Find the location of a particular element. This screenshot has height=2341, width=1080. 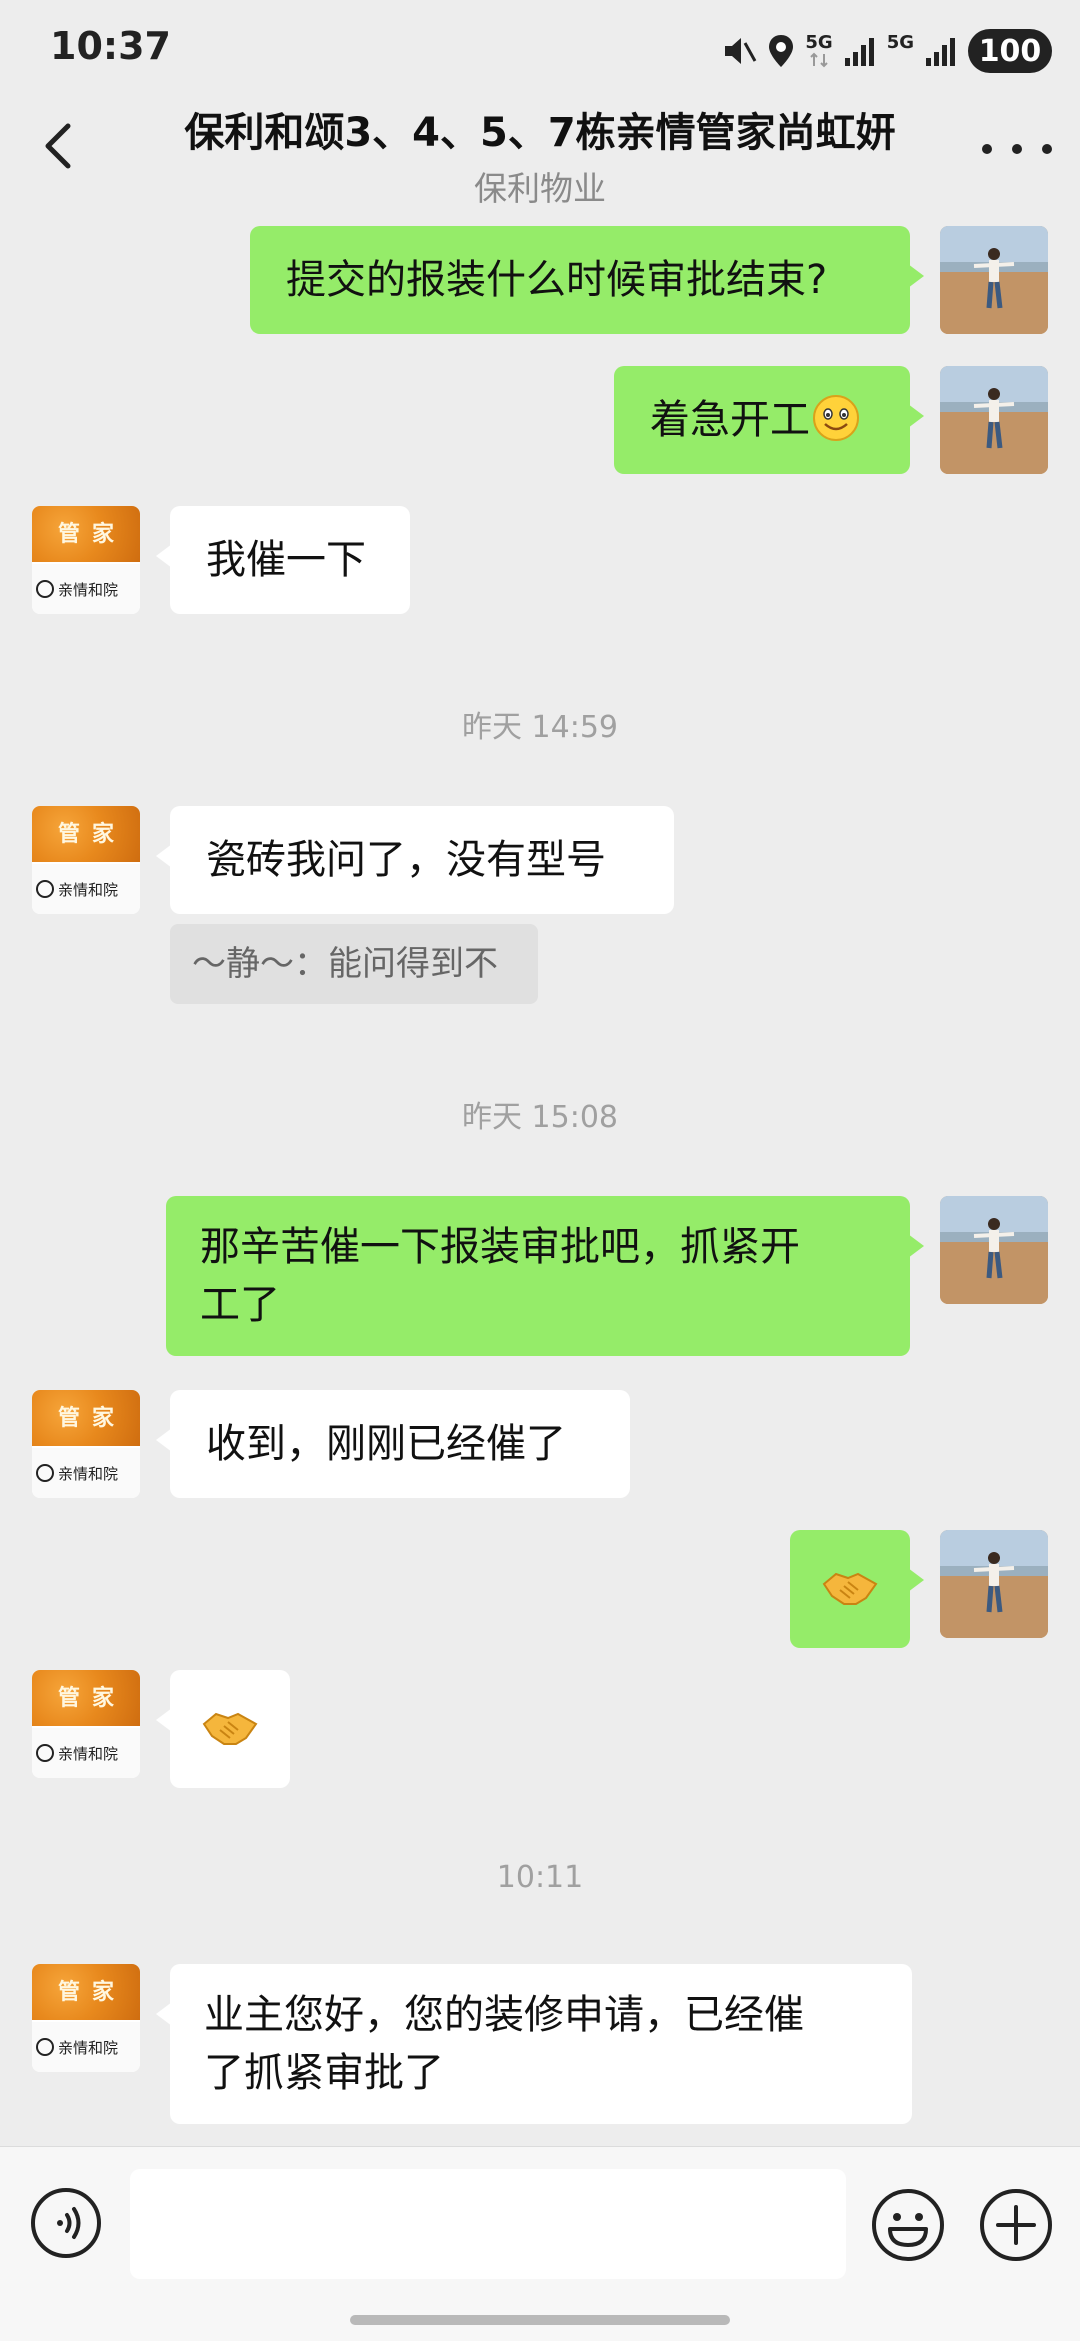

message-bubble: 我催一下 is located at coordinates (283, 560).